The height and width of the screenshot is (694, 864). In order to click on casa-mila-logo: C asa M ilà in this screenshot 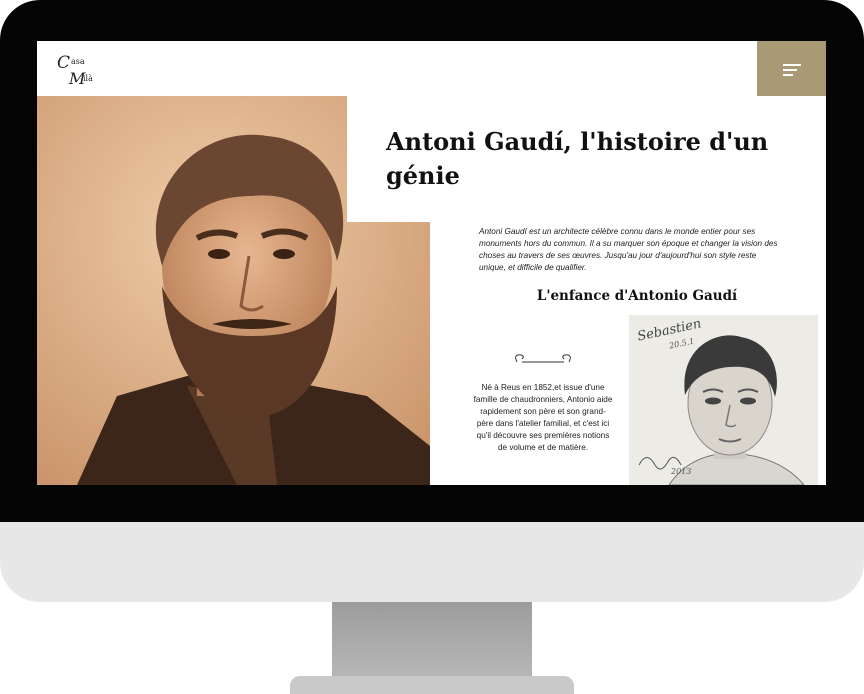, I will do `click(87, 71)`.